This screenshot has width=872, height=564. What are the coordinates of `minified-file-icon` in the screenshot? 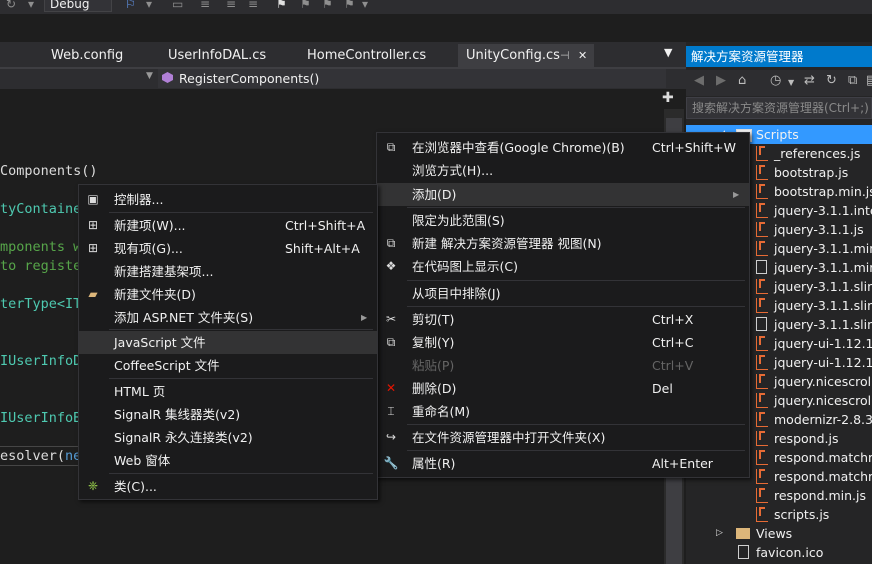 It's located at (761, 267).